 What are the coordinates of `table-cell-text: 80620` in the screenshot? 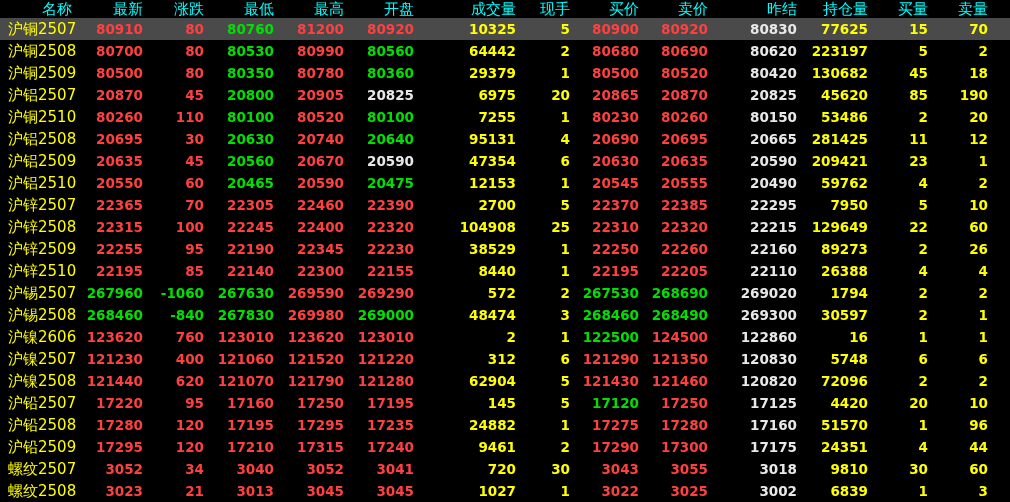 It's located at (773, 51).